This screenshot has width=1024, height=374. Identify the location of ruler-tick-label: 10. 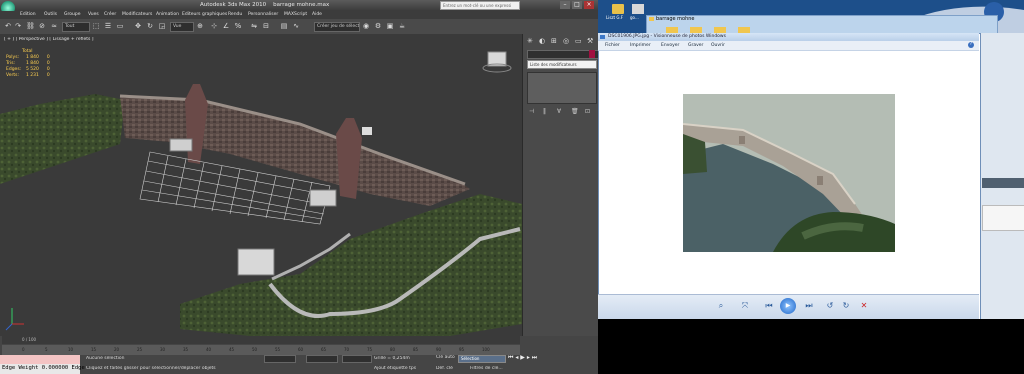
(71, 349).